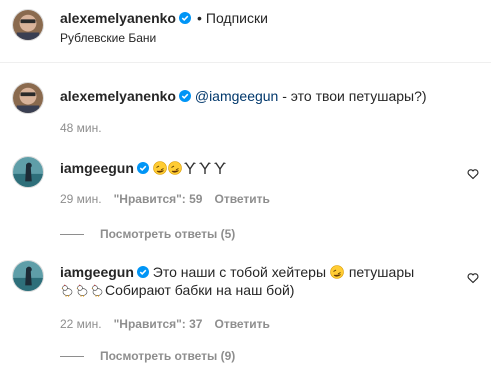  Describe the element at coordinates (81, 199) in the screenshot. I see `comment-time: 29 мин.` at that location.